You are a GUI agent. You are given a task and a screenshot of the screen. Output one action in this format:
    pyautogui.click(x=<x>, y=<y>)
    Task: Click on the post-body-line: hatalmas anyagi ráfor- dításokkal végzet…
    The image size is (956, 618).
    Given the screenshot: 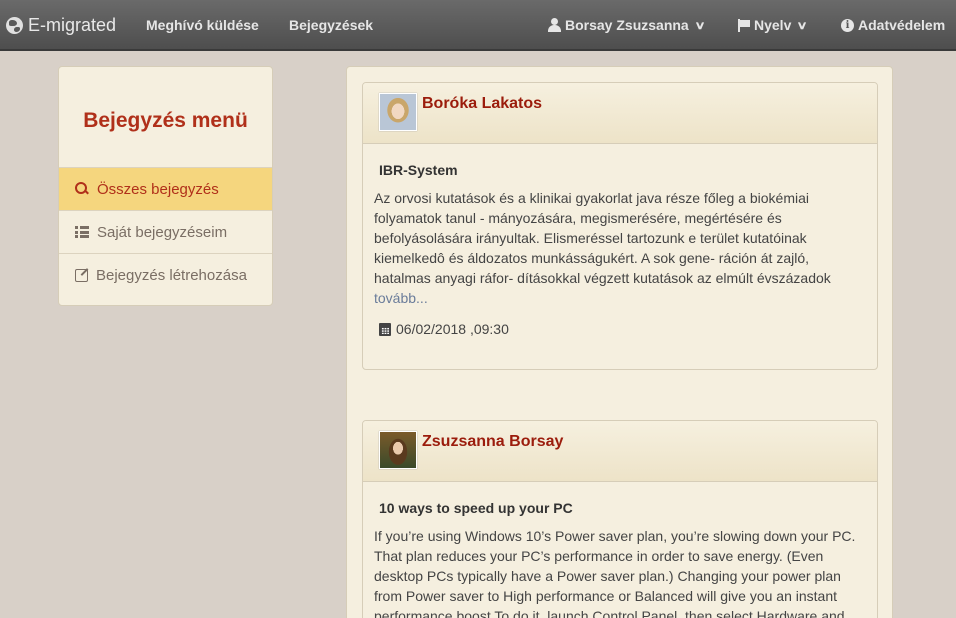 What is the action you would take?
    pyautogui.click(x=602, y=278)
    